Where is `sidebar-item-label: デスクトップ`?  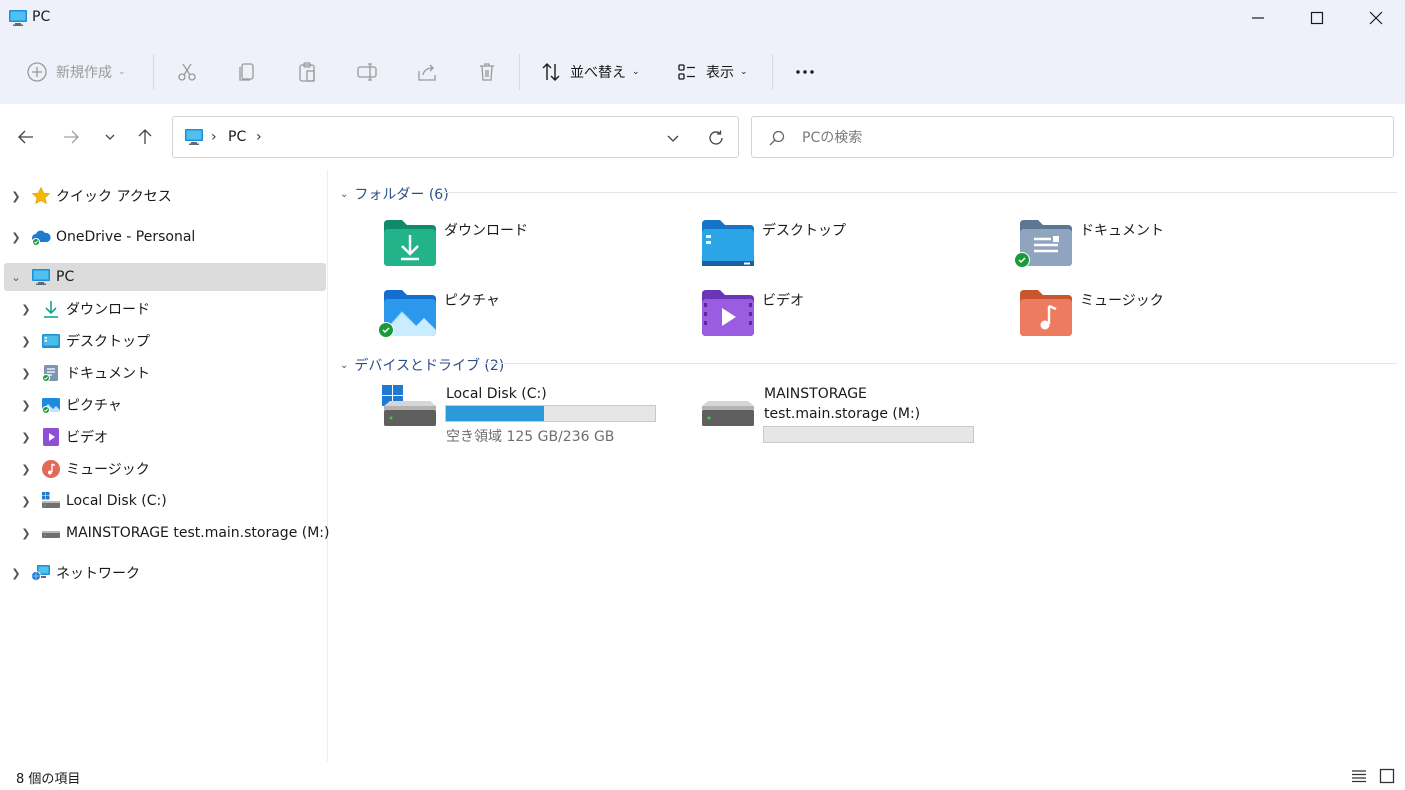
sidebar-item-label: デスクトップ is located at coordinates (108, 342).